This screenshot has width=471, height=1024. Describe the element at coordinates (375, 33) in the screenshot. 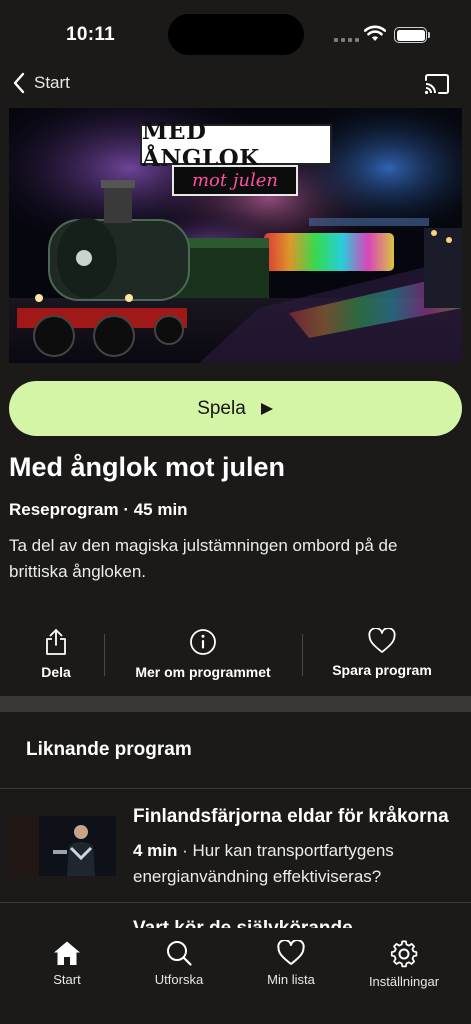

I see `wifi-icon` at that location.